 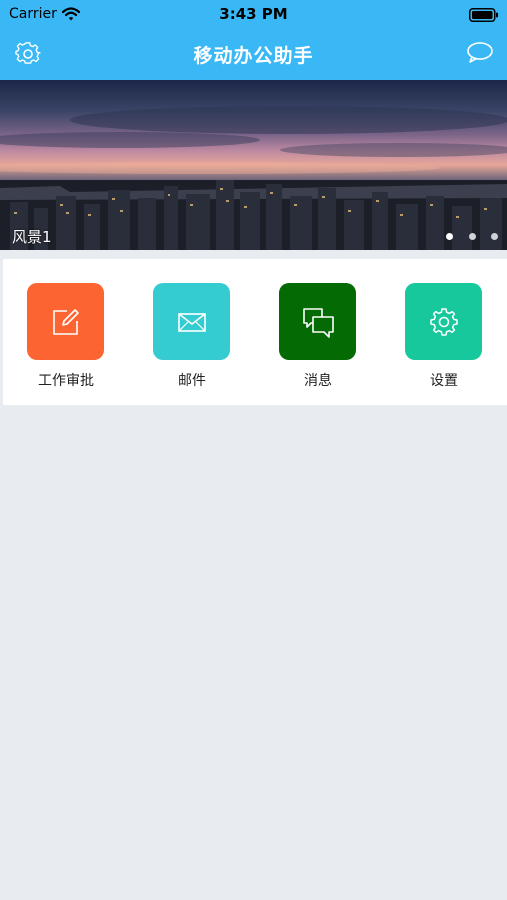 I want to click on nav-bar: 移动办公助手, so click(x=253, y=54).